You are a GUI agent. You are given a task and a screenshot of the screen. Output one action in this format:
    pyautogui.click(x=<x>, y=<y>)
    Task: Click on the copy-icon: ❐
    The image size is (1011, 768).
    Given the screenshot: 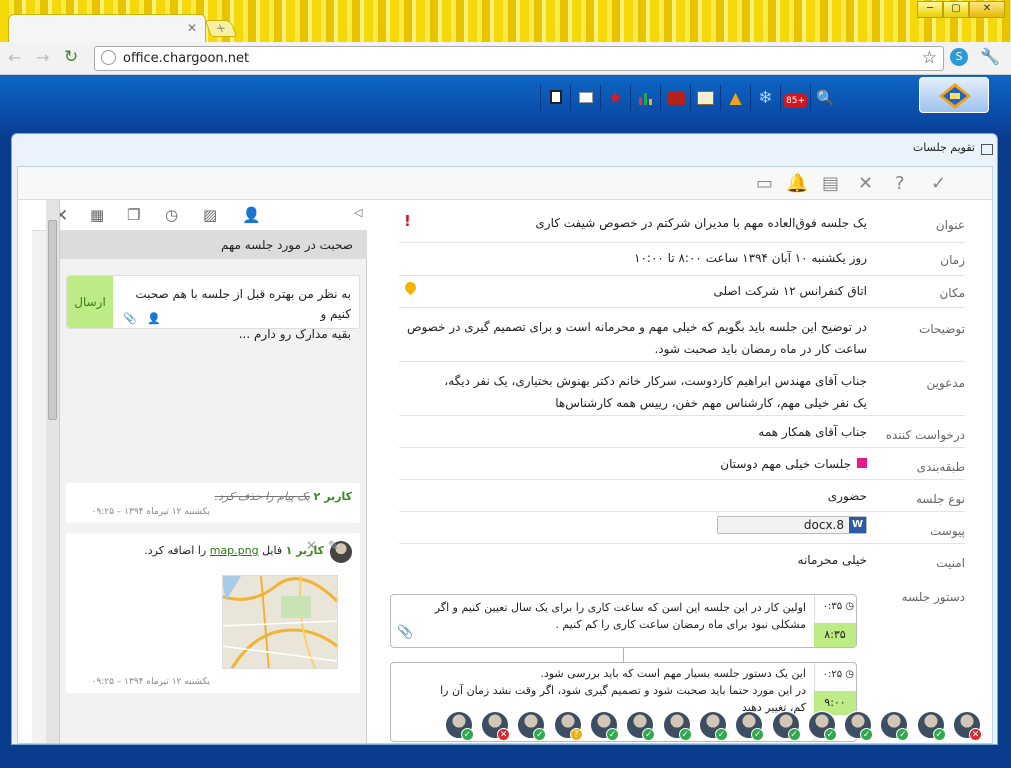 What is the action you would take?
    pyautogui.click(x=133, y=215)
    